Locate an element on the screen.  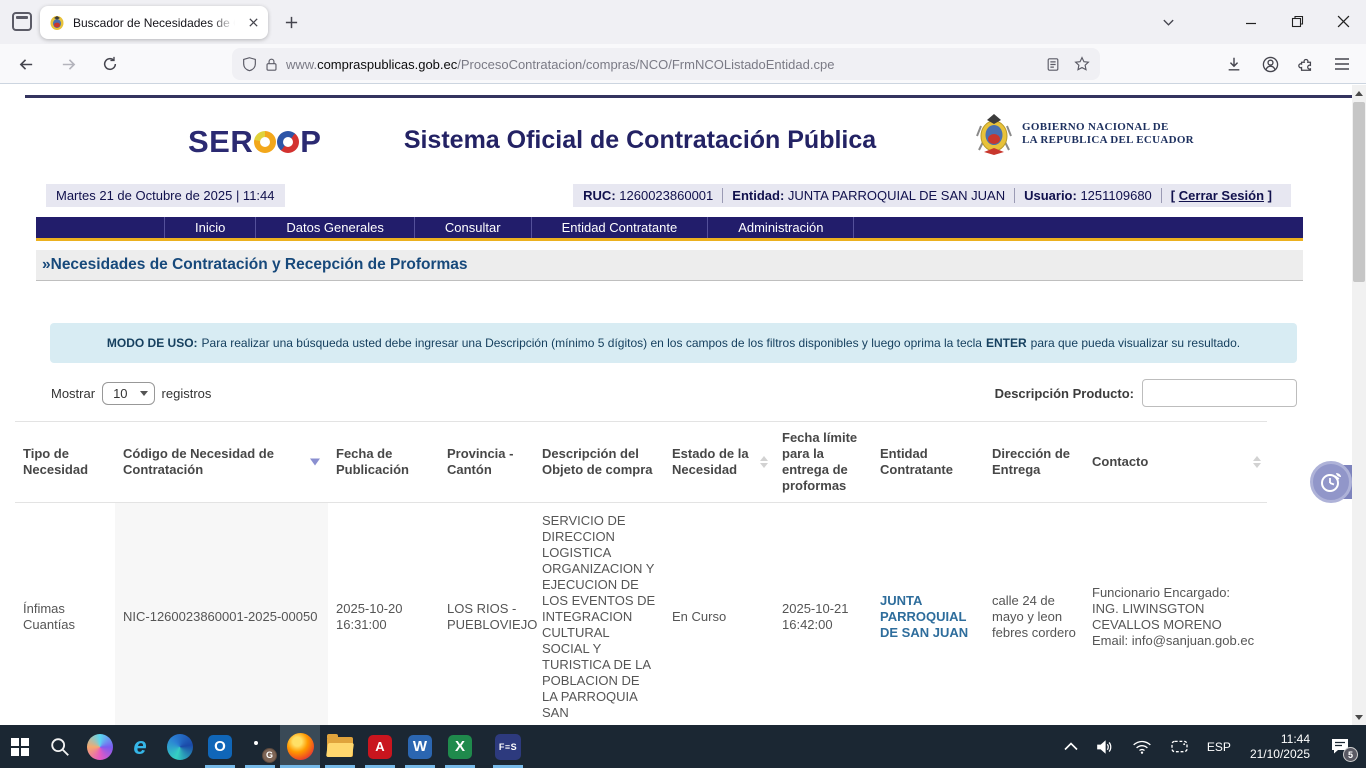
excel-icon: X is located at coordinates (460, 746).